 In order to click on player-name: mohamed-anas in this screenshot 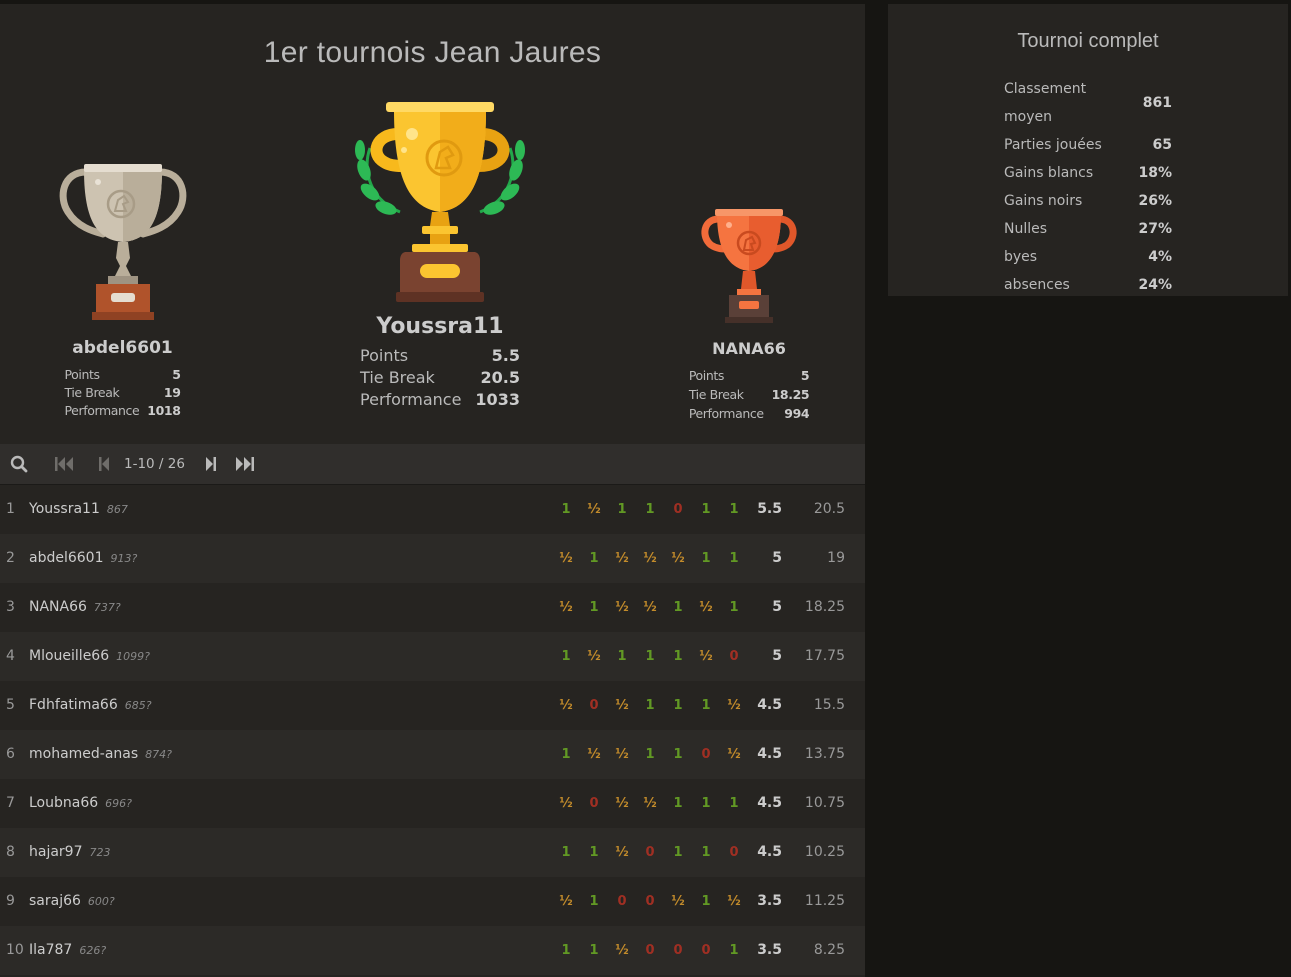, I will do `click(83, 754)`.